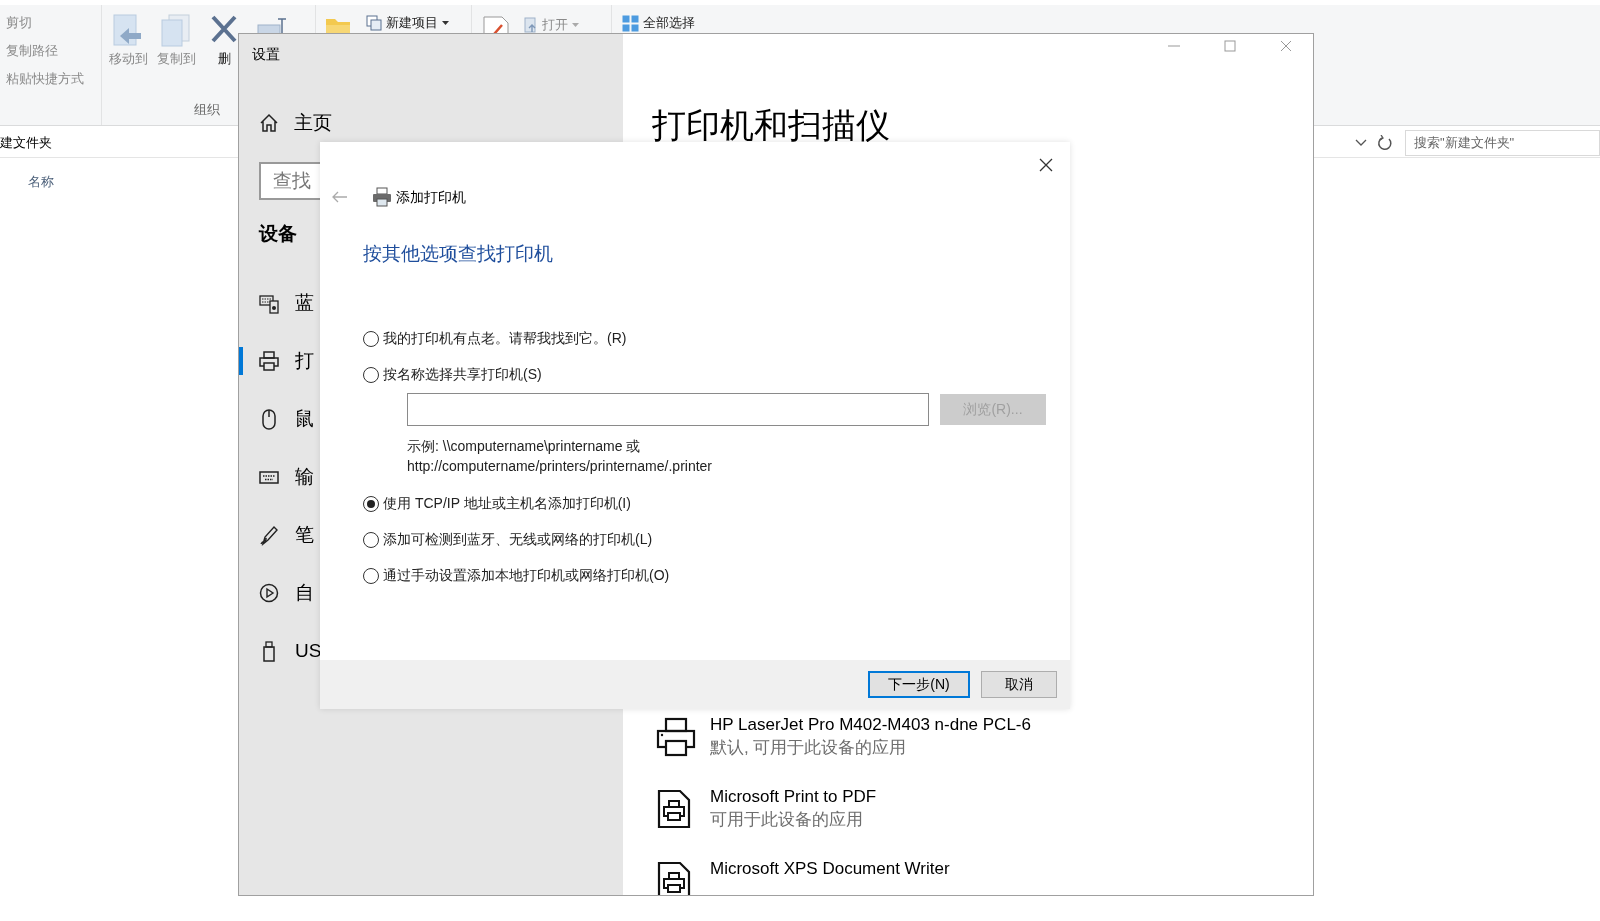 The height and width of the screenshot is (921, 1600). Describe the element at coordinates (279, 361) in the screenshot. I see `nav-item: 打` at that location.